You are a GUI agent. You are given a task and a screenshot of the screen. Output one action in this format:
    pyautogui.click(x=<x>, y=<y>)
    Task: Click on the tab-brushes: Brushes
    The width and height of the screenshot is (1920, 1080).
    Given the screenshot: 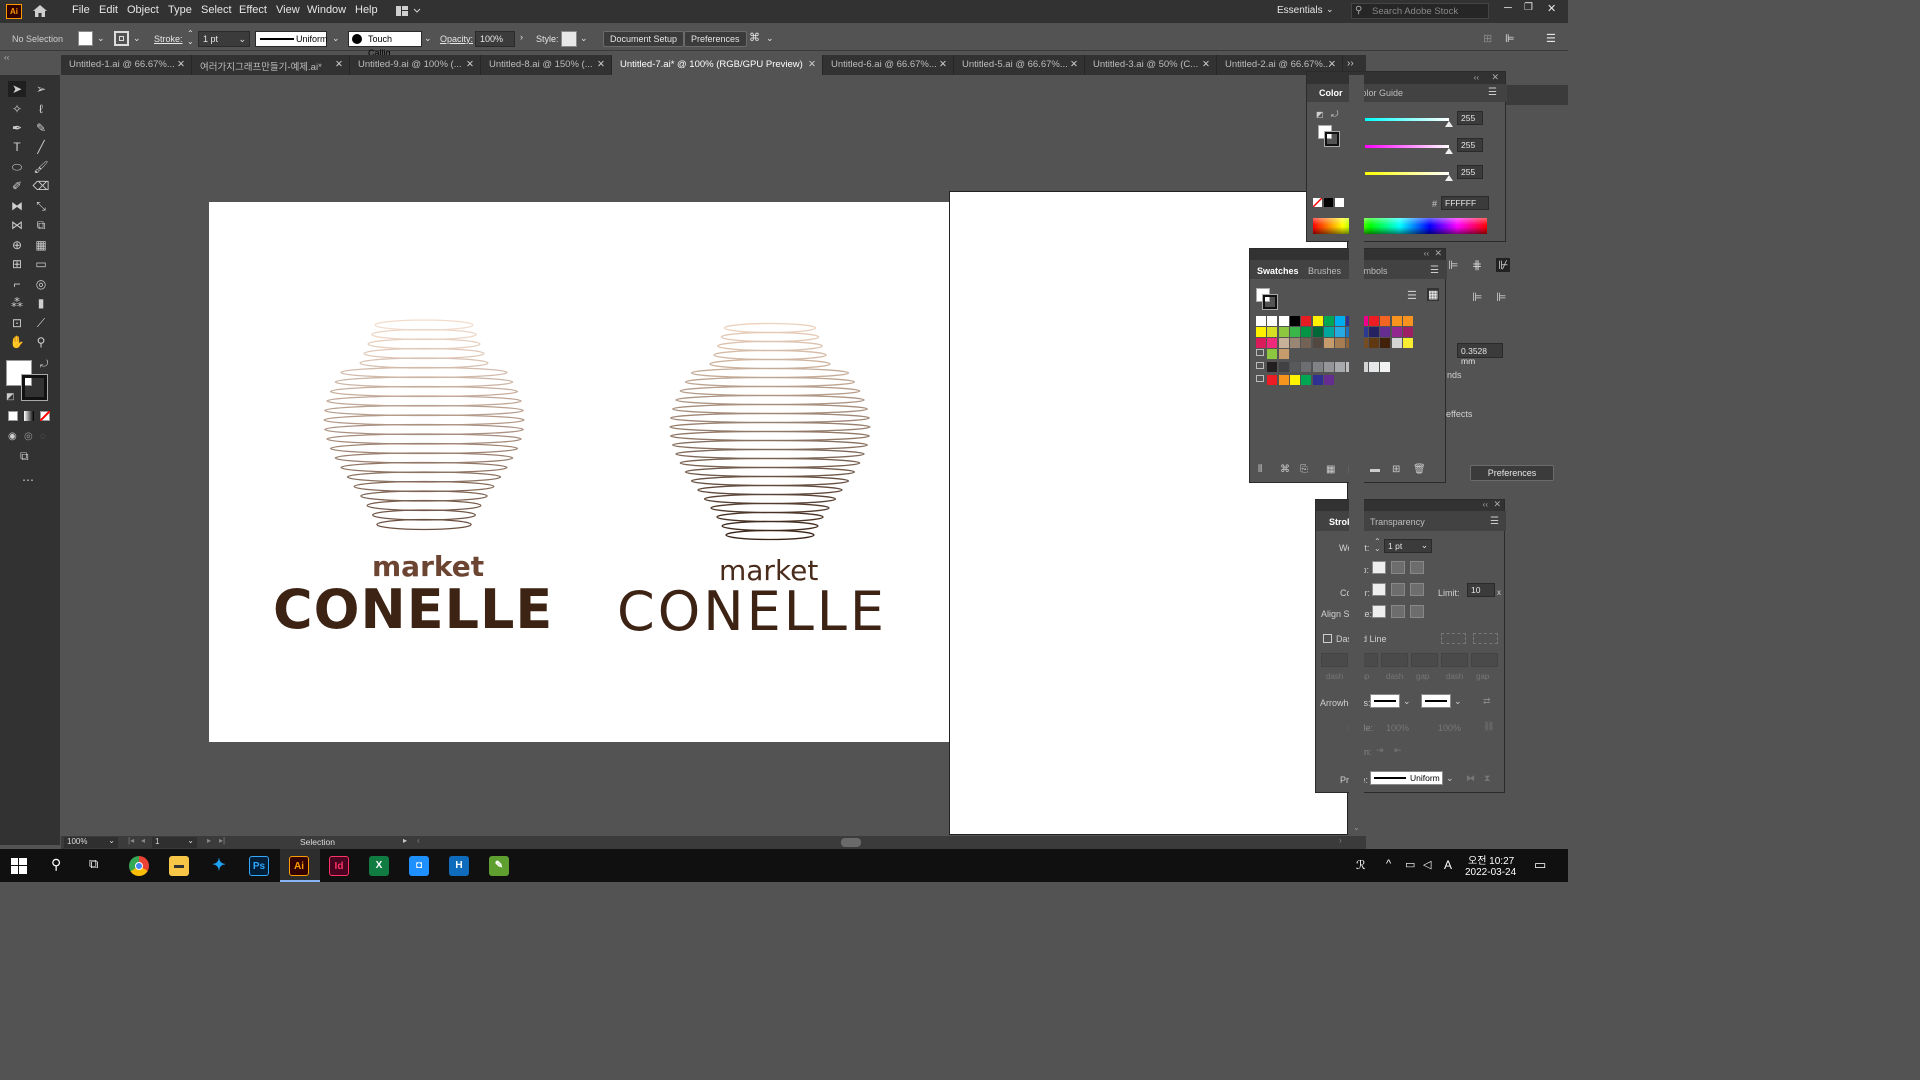 What is the action you would take?
    pyautogui.click(x=1324, y=271)
    